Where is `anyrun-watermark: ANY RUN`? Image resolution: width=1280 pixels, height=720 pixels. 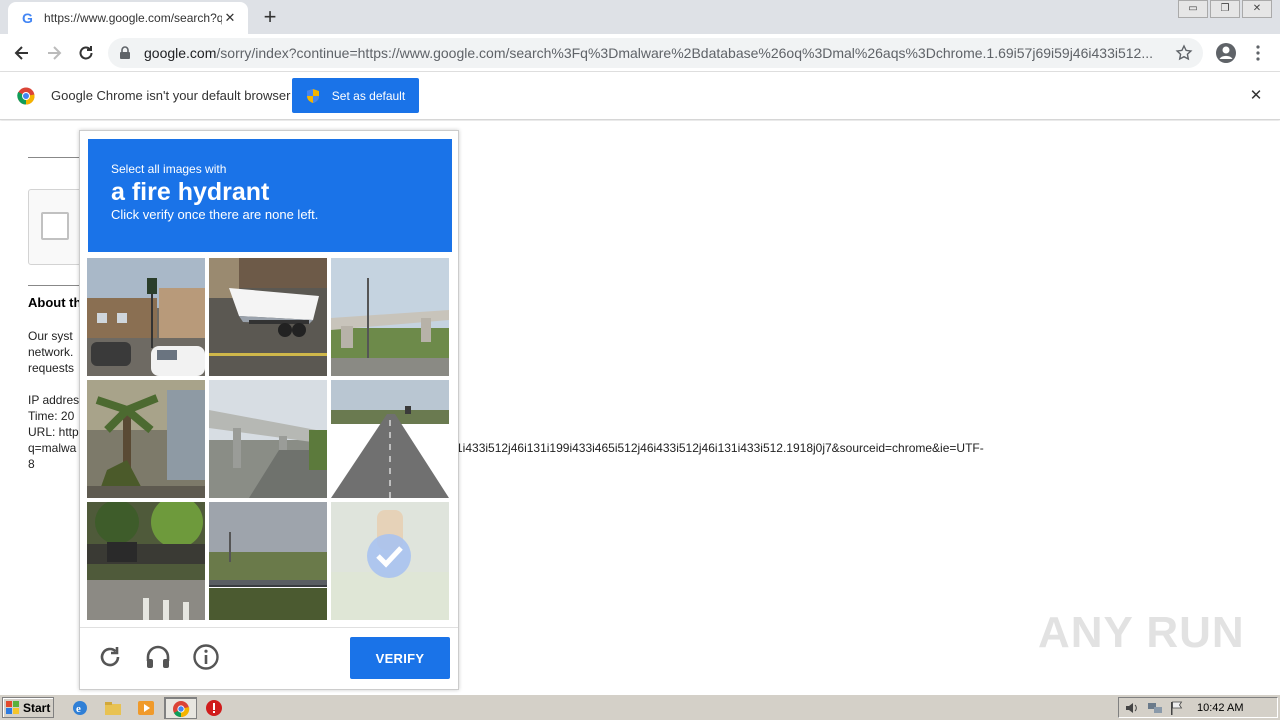
anyrun-watermark: ANY RUN is located at coordinates (1141, 632).